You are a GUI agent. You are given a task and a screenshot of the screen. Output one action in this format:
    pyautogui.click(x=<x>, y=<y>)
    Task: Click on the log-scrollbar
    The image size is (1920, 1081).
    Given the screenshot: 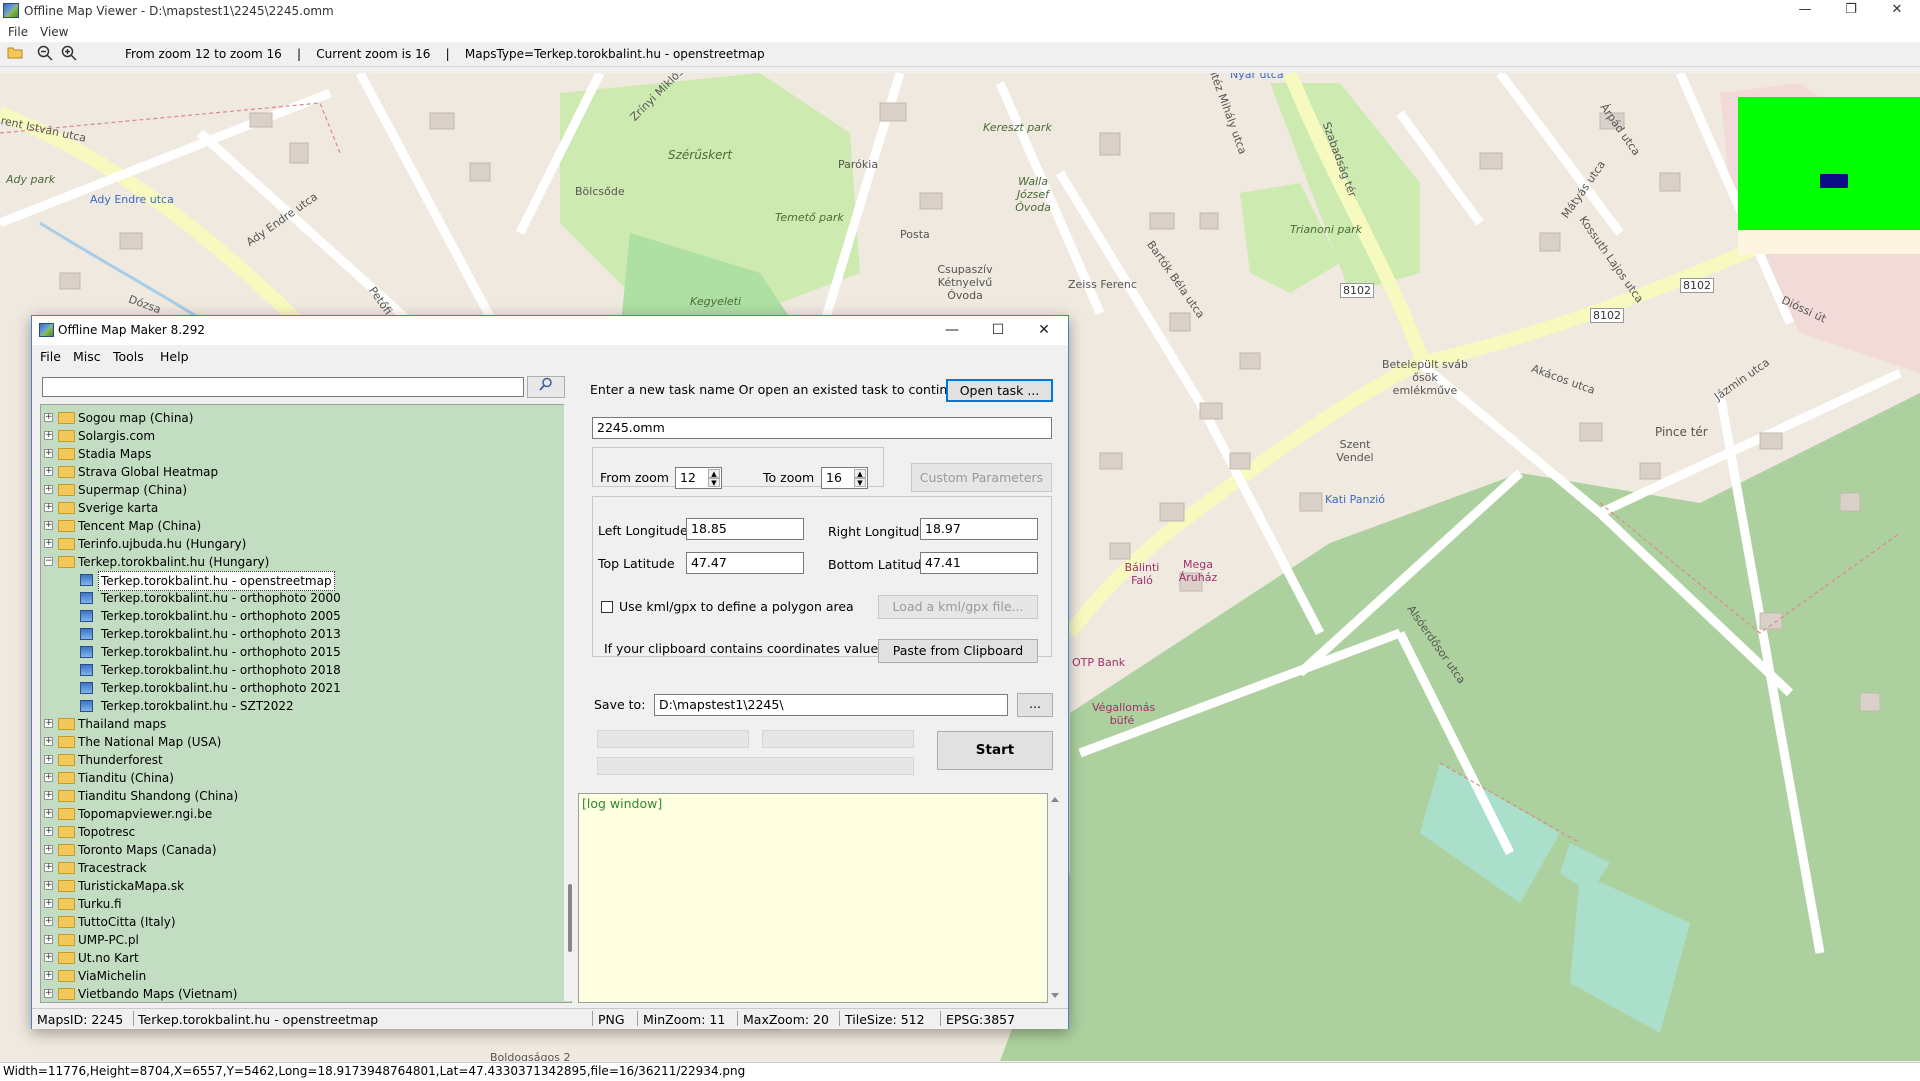 What is the action you would take?
    pyautogui.click(x=1055, y=898)
    